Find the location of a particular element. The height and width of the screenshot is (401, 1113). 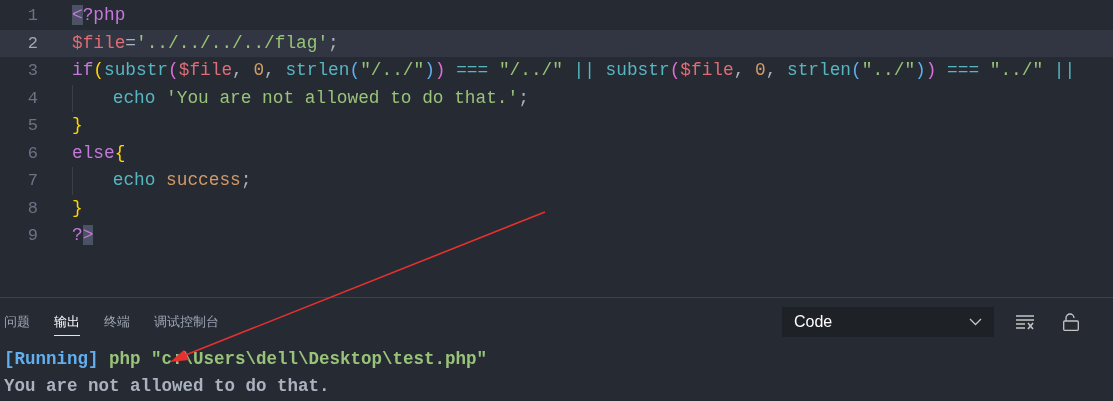

code-line: ?> is located at coordinates (83, 235).